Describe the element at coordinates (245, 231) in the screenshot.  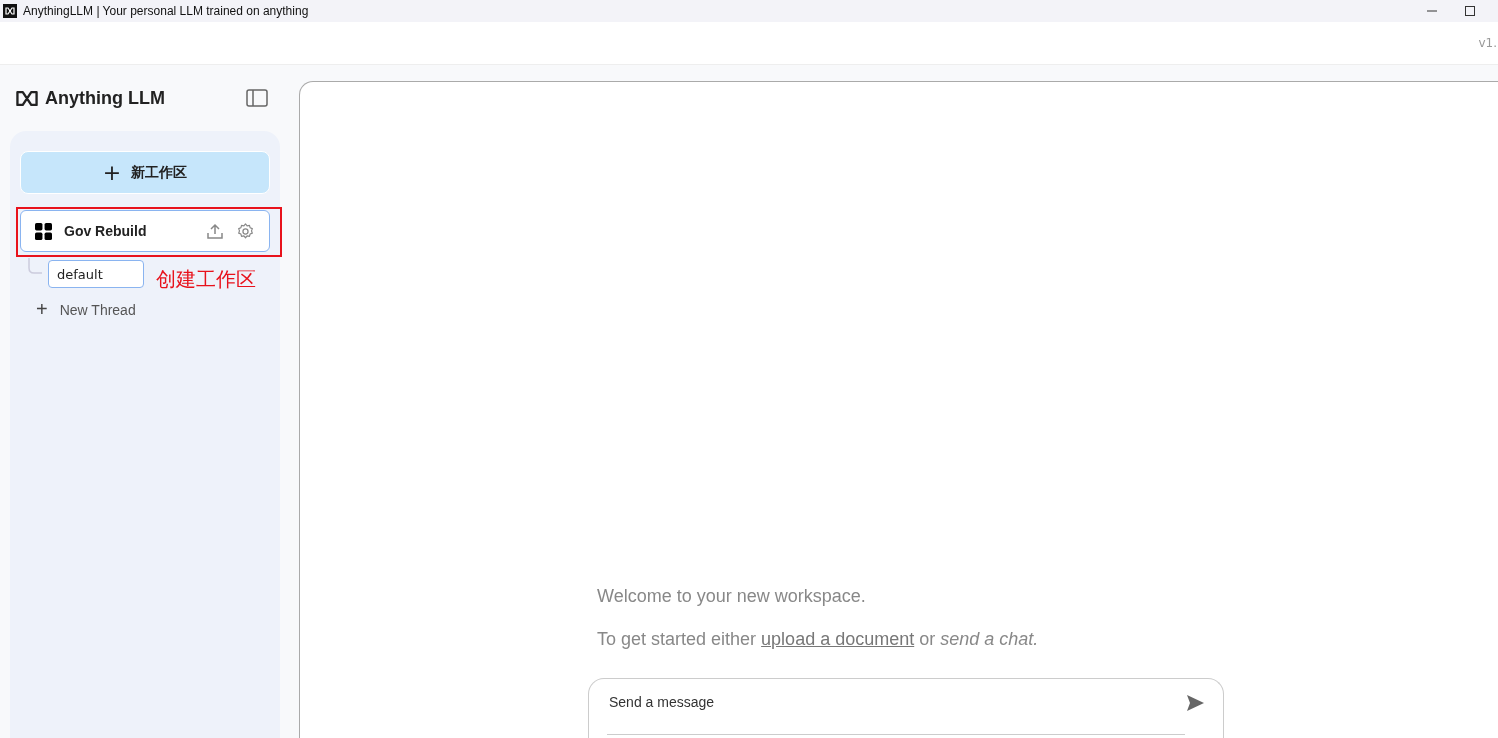
I see `settings-icon` at that location.